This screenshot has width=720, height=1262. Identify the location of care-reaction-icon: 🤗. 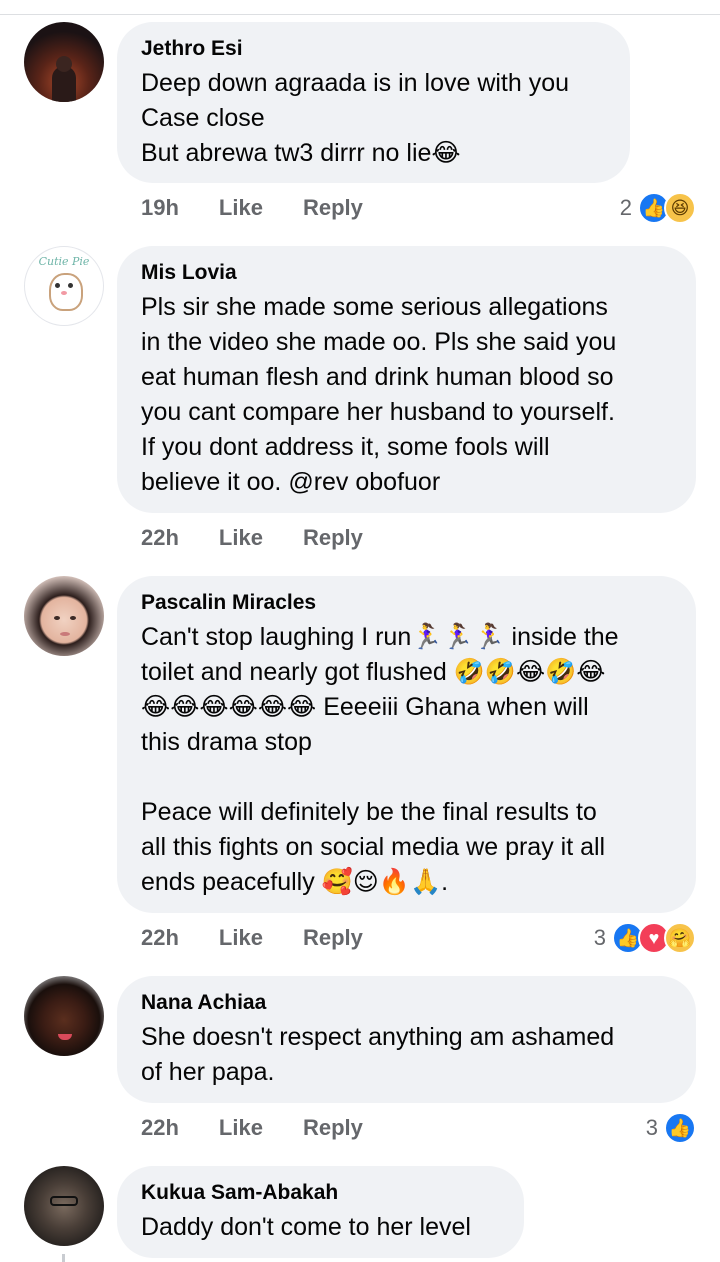
(680, 938).